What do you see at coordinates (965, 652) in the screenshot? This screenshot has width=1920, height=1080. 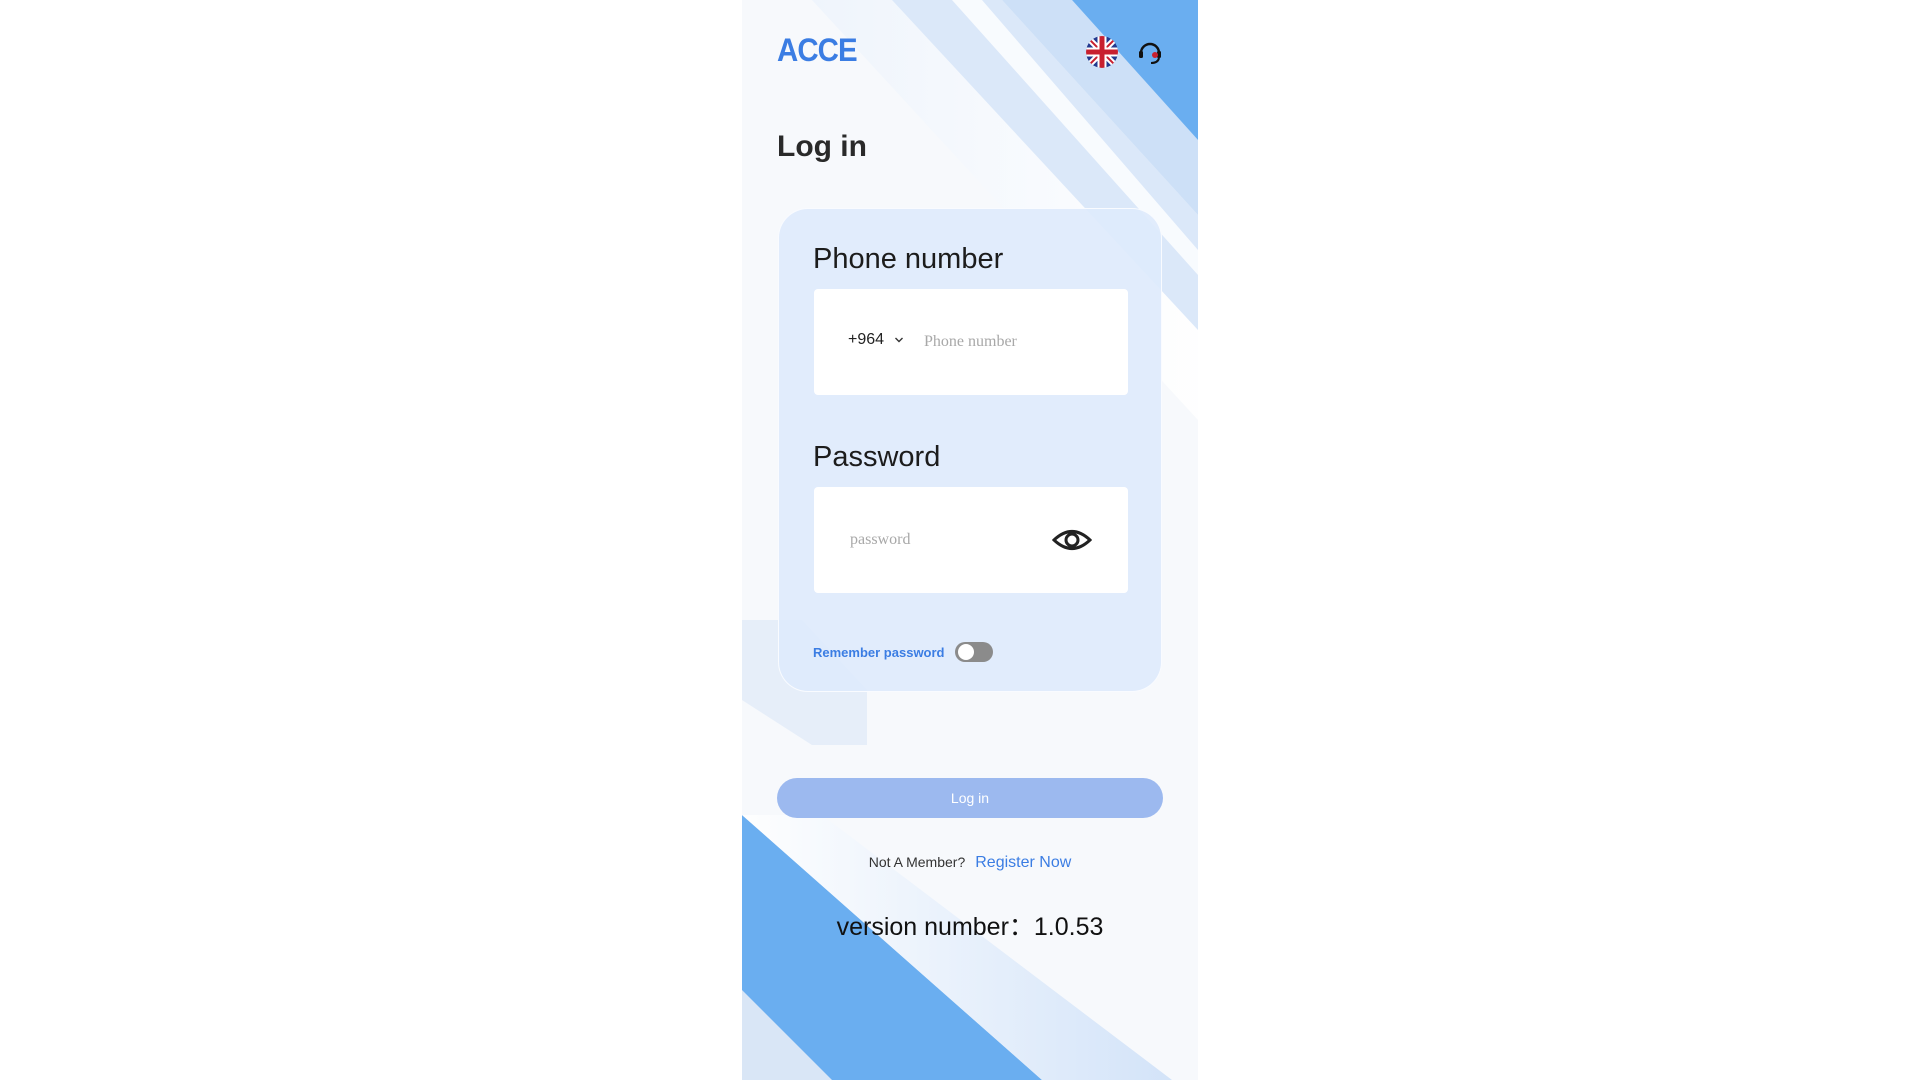 I see `toggle-knob` at bounding box center [965, 652].